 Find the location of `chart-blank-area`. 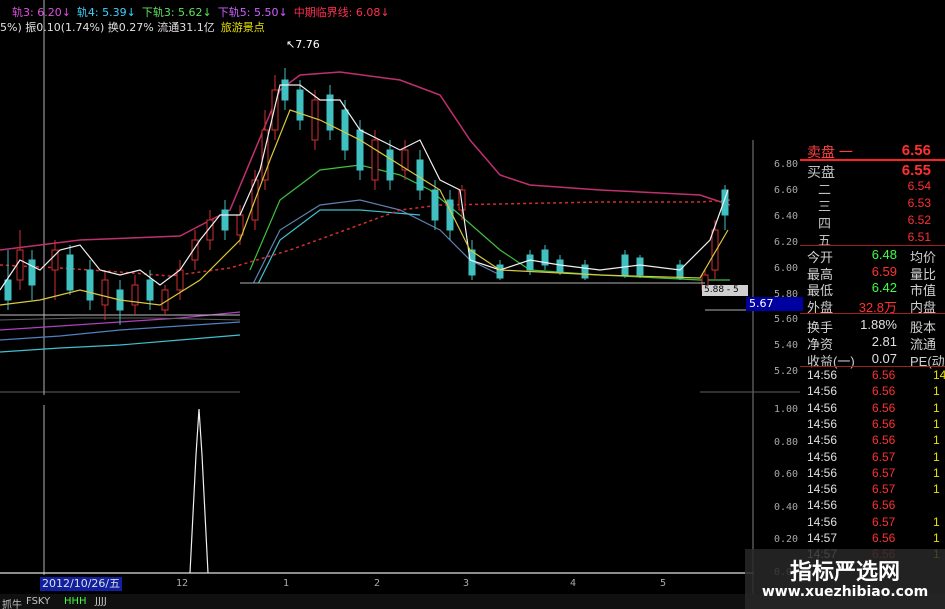

chart-blank-area is located at coordinates (470, 338).